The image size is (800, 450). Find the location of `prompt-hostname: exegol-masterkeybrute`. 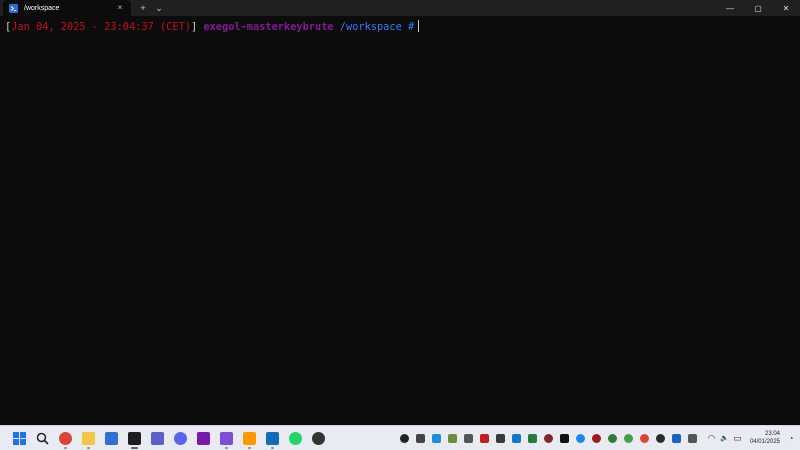

prompt-hostname: exegol-masterkeybrute is located at coordinates (268, 27).